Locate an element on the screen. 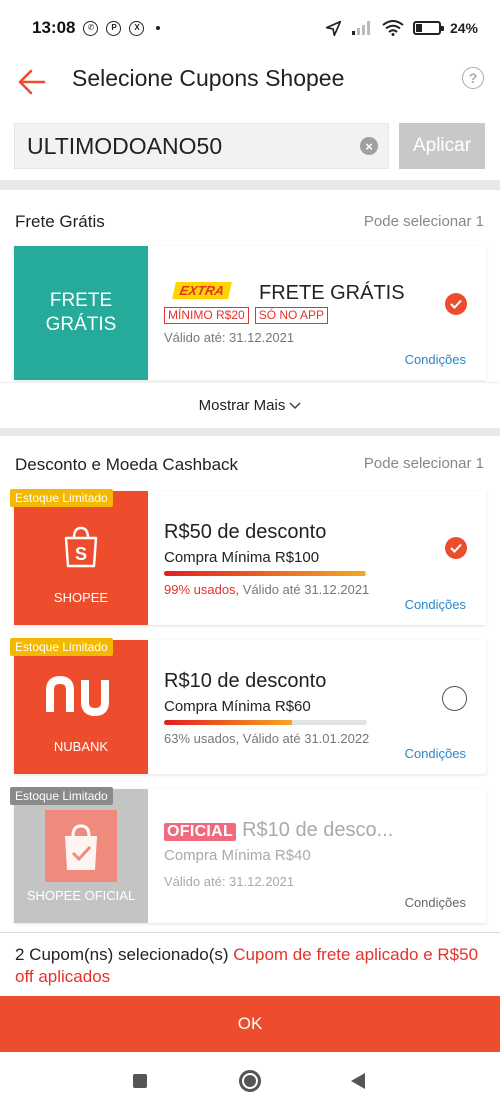  more-notifications-icon is located at coordinates (158, 28).